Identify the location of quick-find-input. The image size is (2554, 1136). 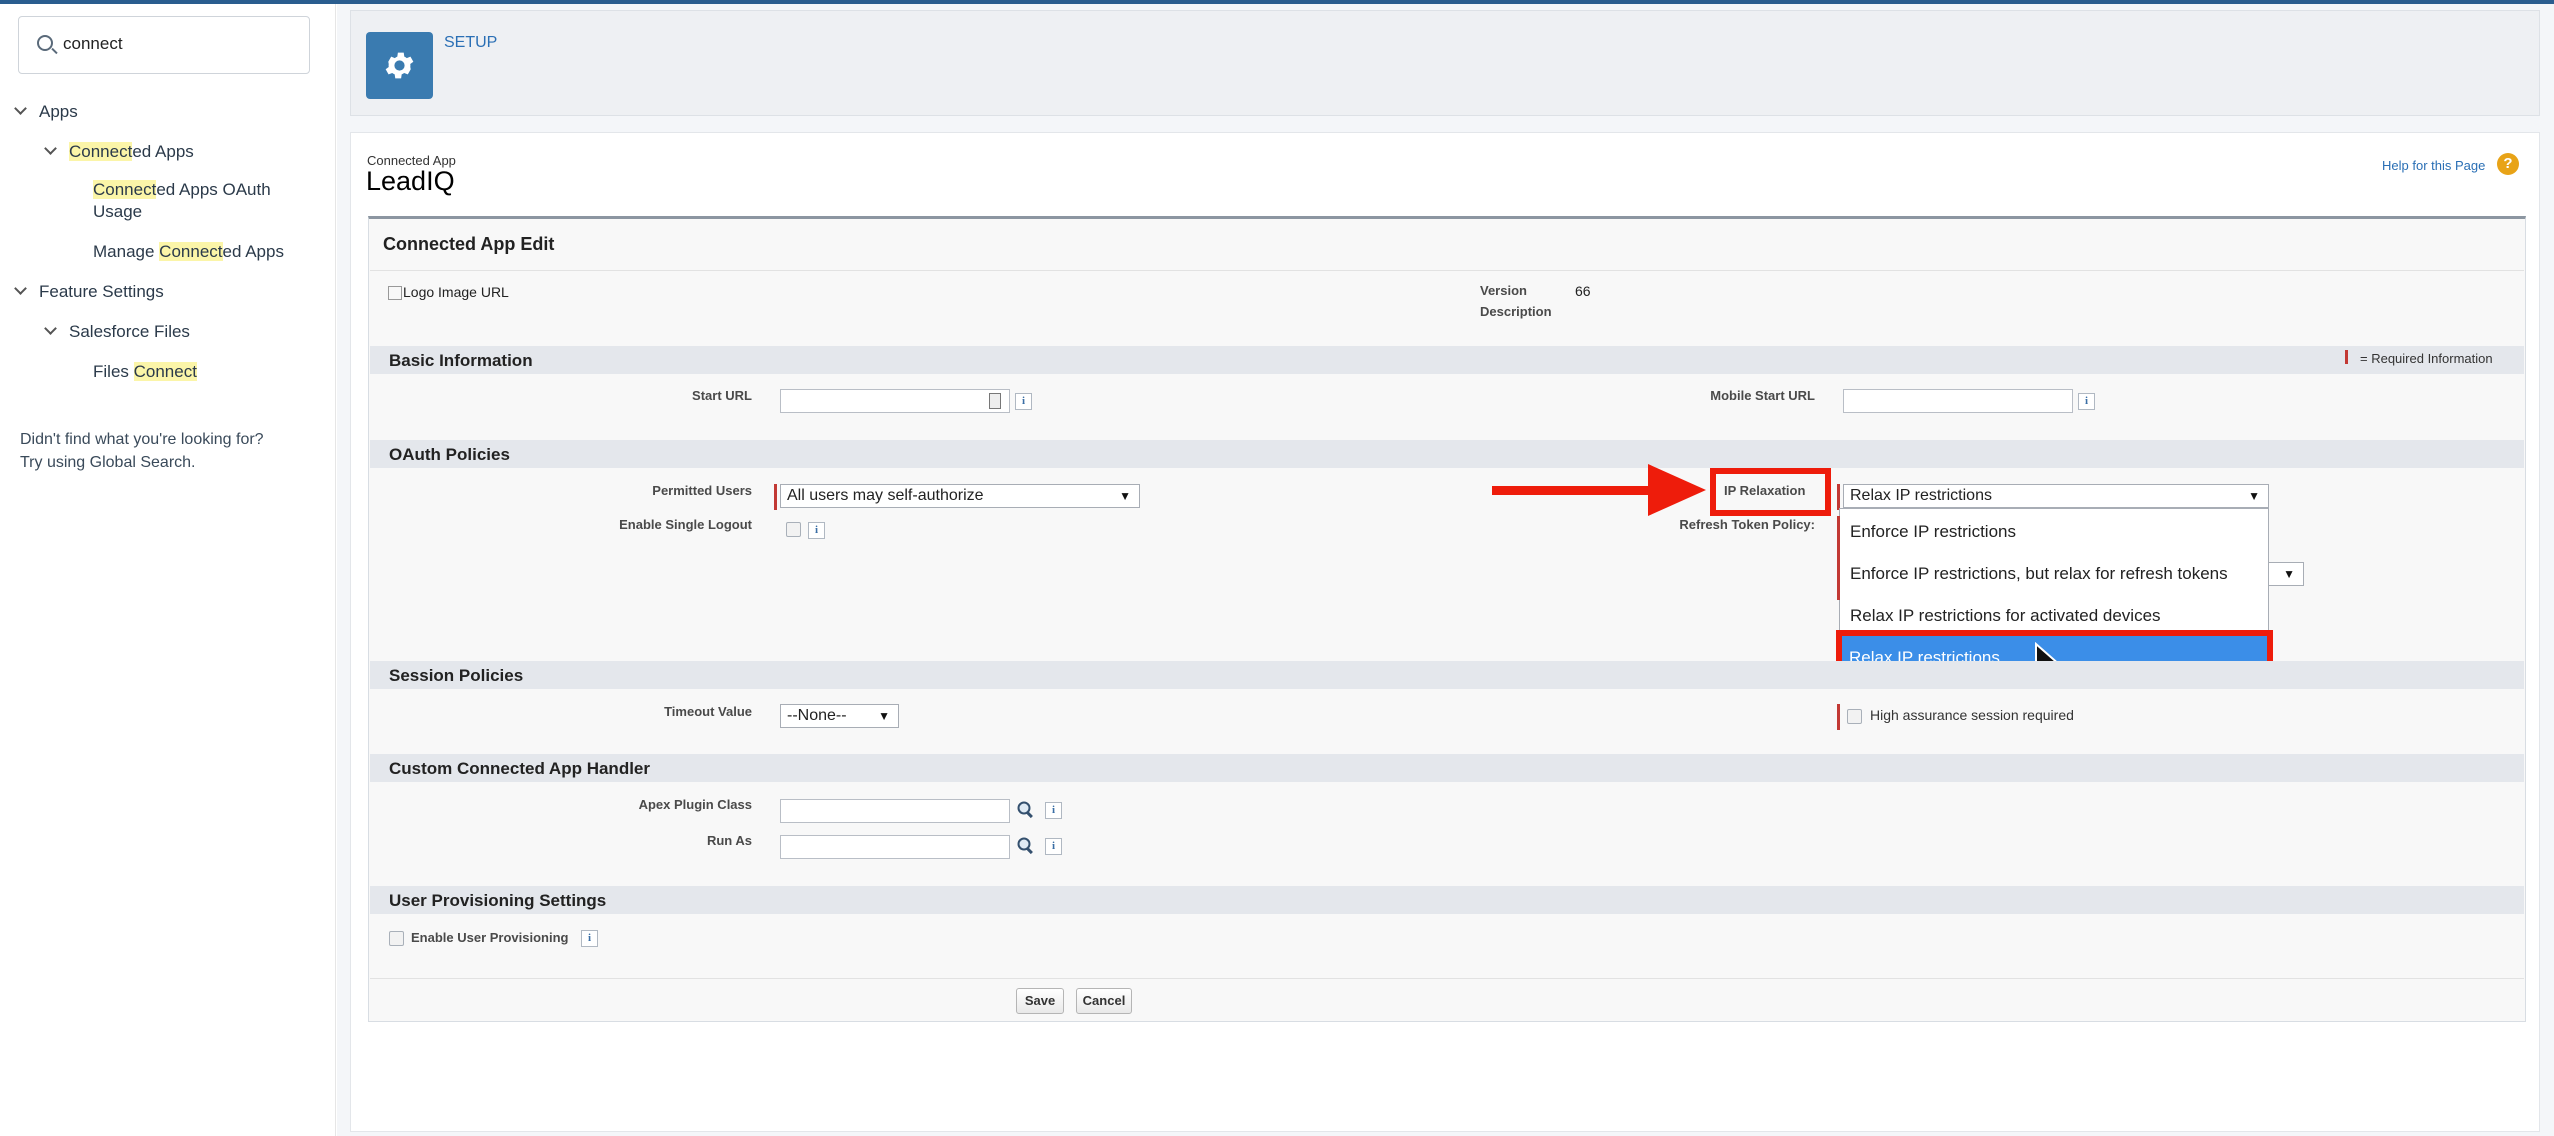
(178, 44).